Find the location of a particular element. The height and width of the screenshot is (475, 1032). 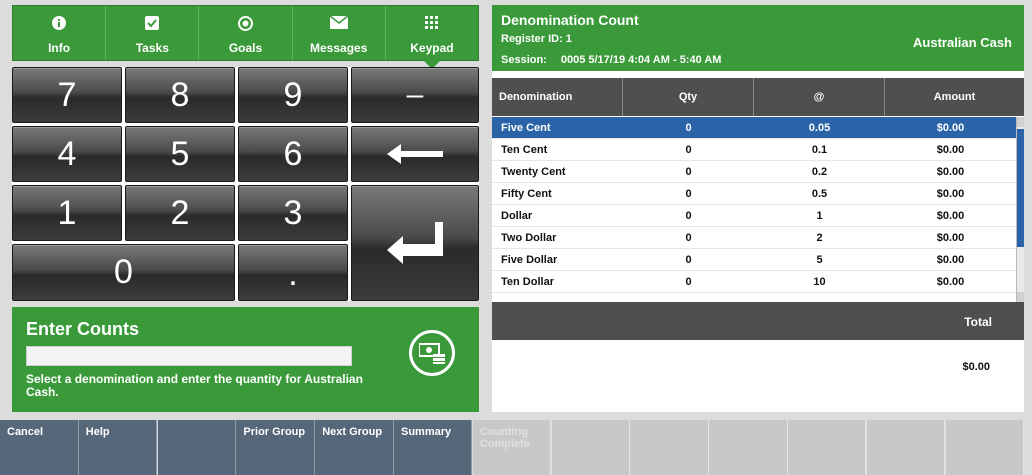

tab-messages: Messages is located at coordinates (339, 33).